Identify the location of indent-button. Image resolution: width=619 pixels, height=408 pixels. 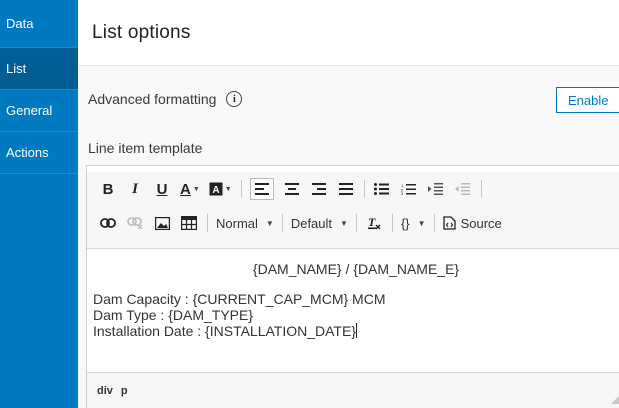
(436, 189).